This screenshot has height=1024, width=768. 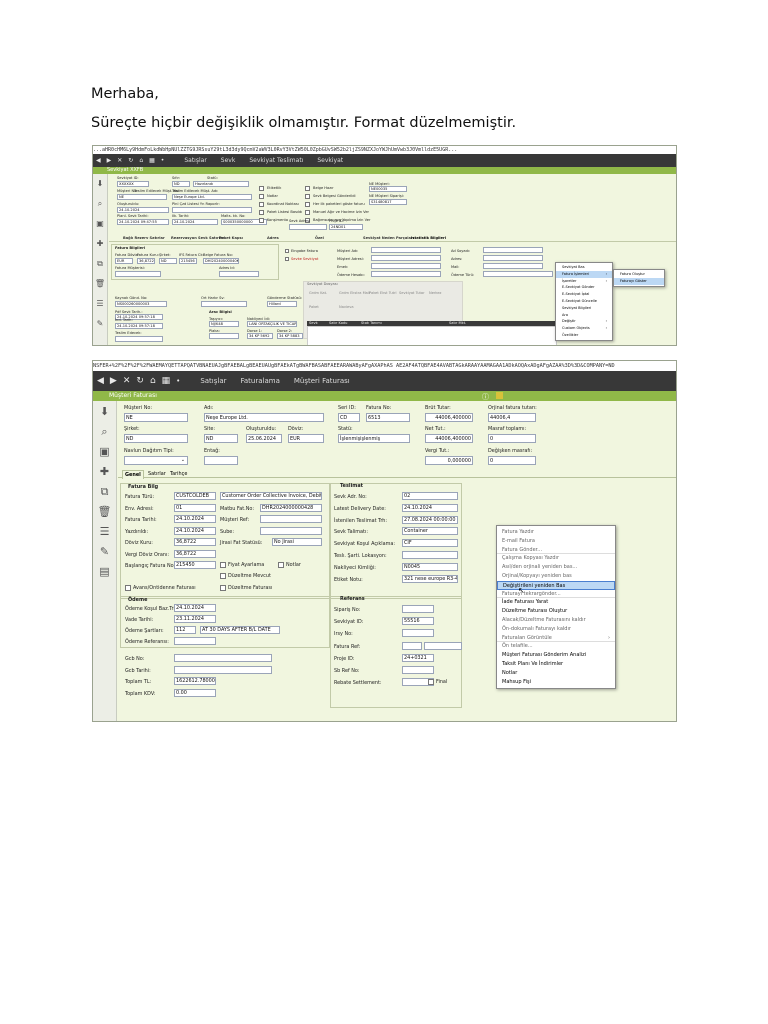 What do you see at coordinates (584, 267) in the screenshot?
I see `context-item-0: Sevkiyat Bas` at bounding box center [584, 267].